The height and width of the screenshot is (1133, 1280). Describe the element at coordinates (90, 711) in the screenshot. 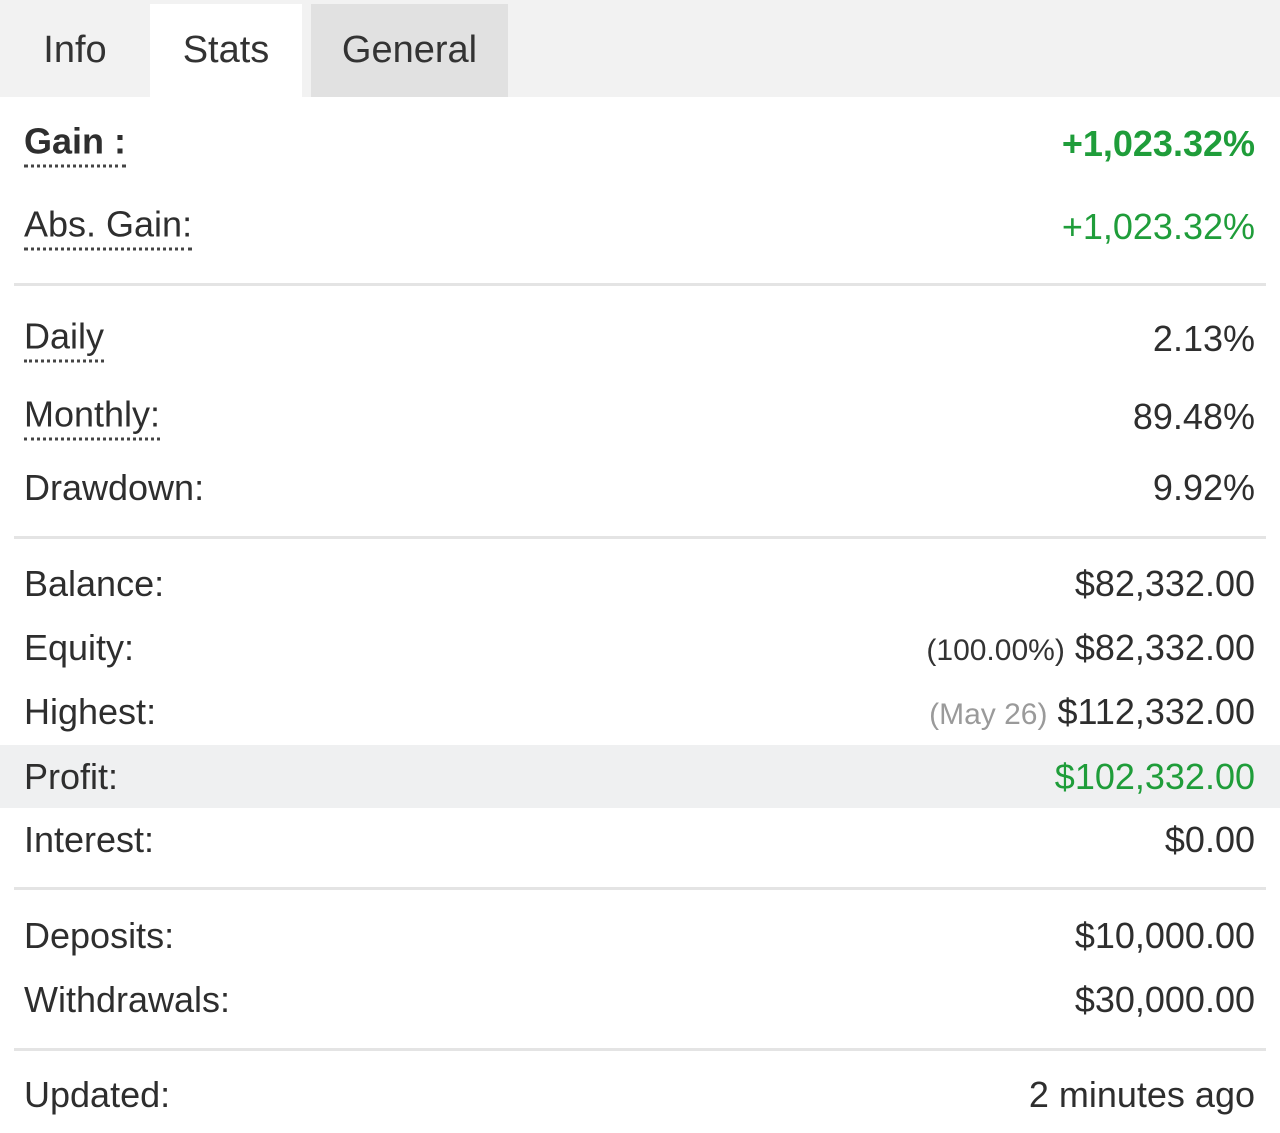

I see `highest-label: Highest:` at that location.